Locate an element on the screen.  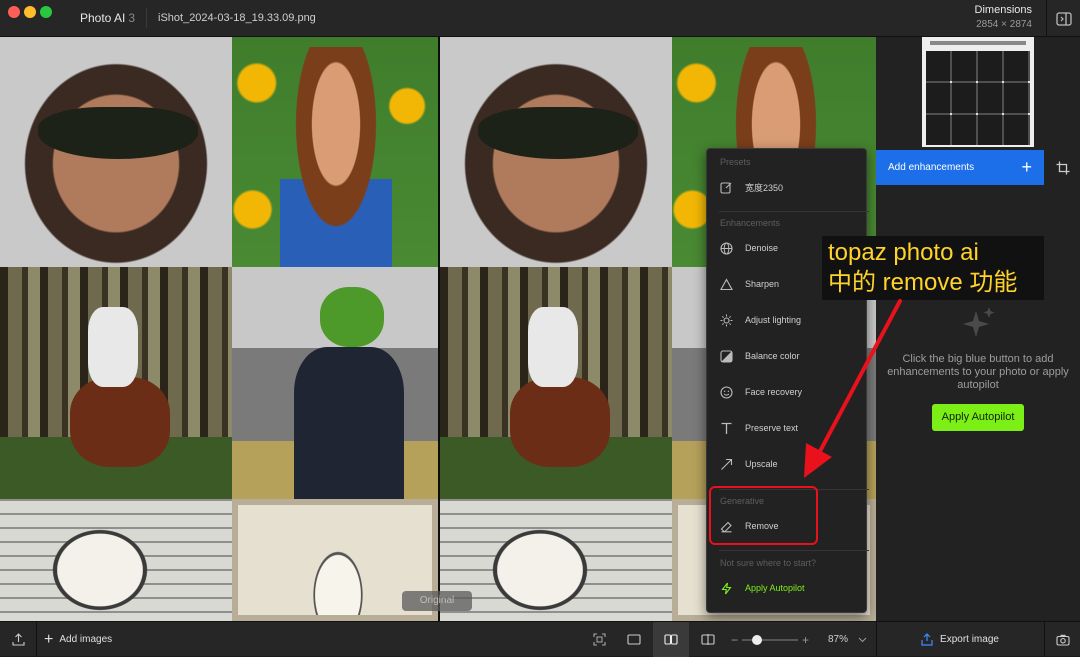
upscale-arrow-icon is located at coordinates (726, 464).